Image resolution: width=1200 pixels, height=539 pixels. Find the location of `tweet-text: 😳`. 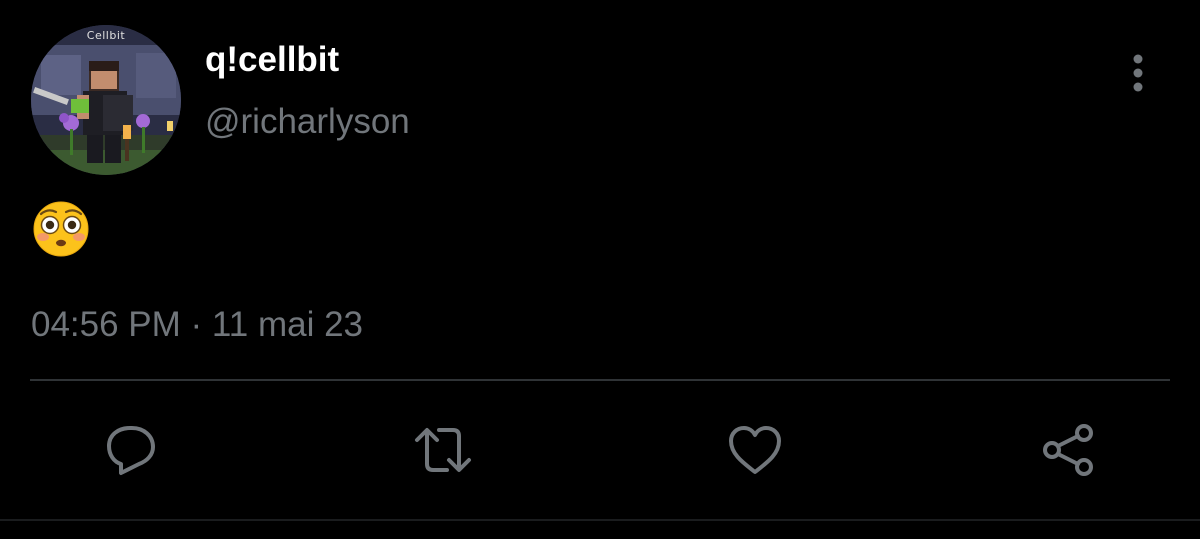

tweet-text: 😳 is located at coordinates (62, 229).